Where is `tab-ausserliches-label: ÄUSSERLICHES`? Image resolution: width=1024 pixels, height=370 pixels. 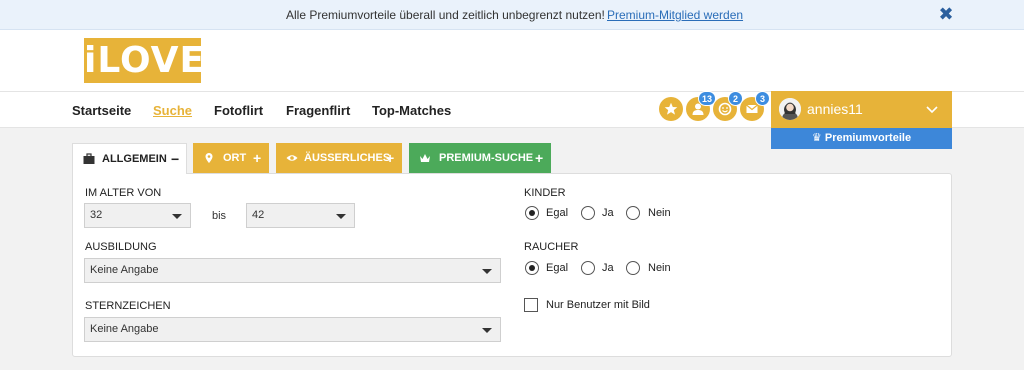
tab-ausserliches-label: ÄUSSERLICHES is located at coordinates (347, 158).